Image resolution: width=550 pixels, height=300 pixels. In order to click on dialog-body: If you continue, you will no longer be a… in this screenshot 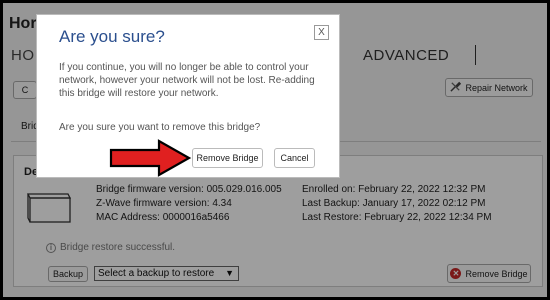, I will do `click(187, 80)`.